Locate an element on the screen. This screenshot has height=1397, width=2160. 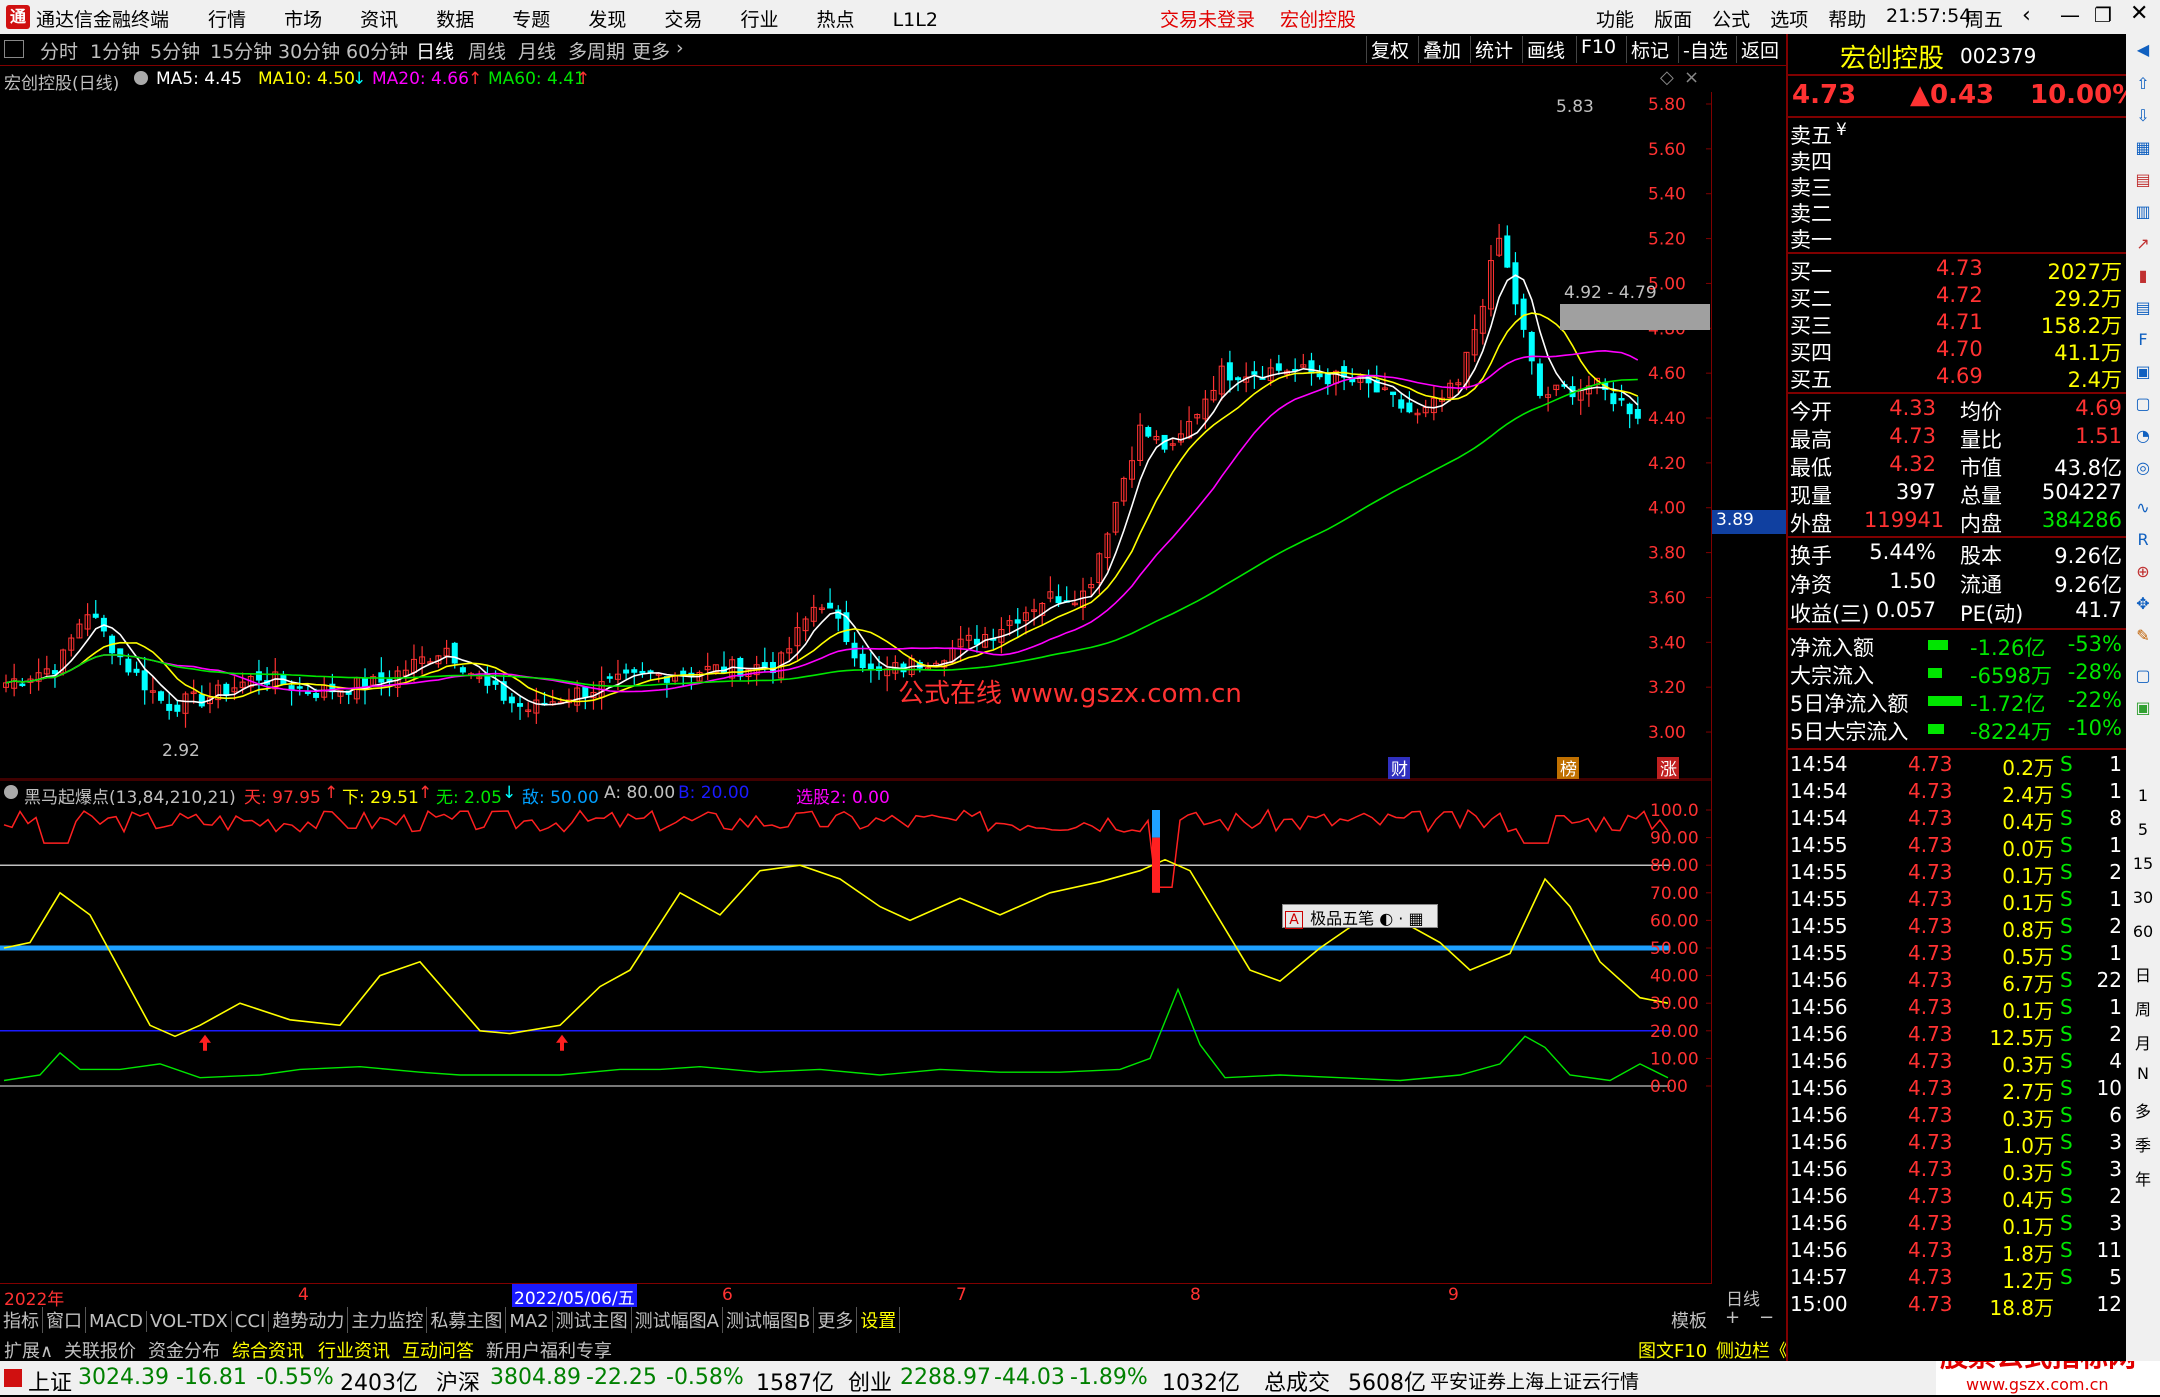
sidebar-period-day: 日 is located at coordinates (2143, 974).